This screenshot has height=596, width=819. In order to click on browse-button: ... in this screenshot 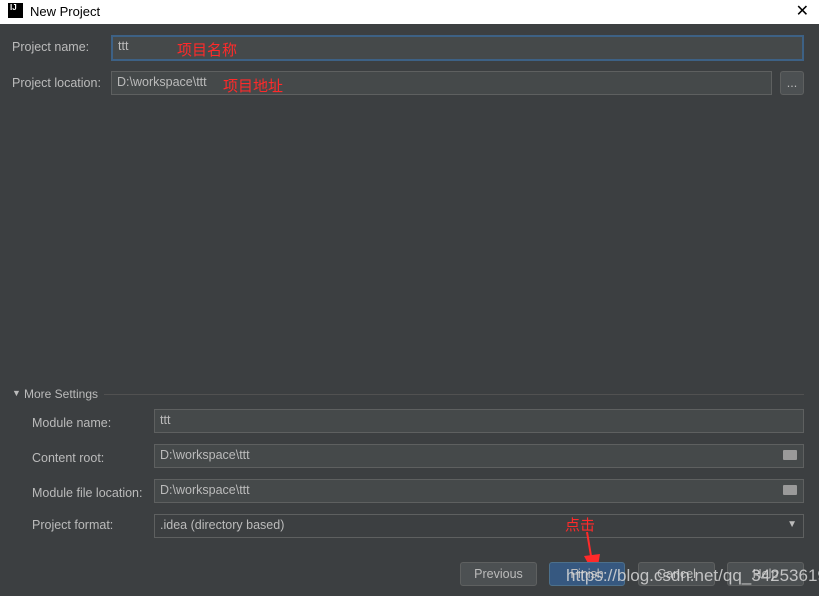, I will do `click(792, 83)`.